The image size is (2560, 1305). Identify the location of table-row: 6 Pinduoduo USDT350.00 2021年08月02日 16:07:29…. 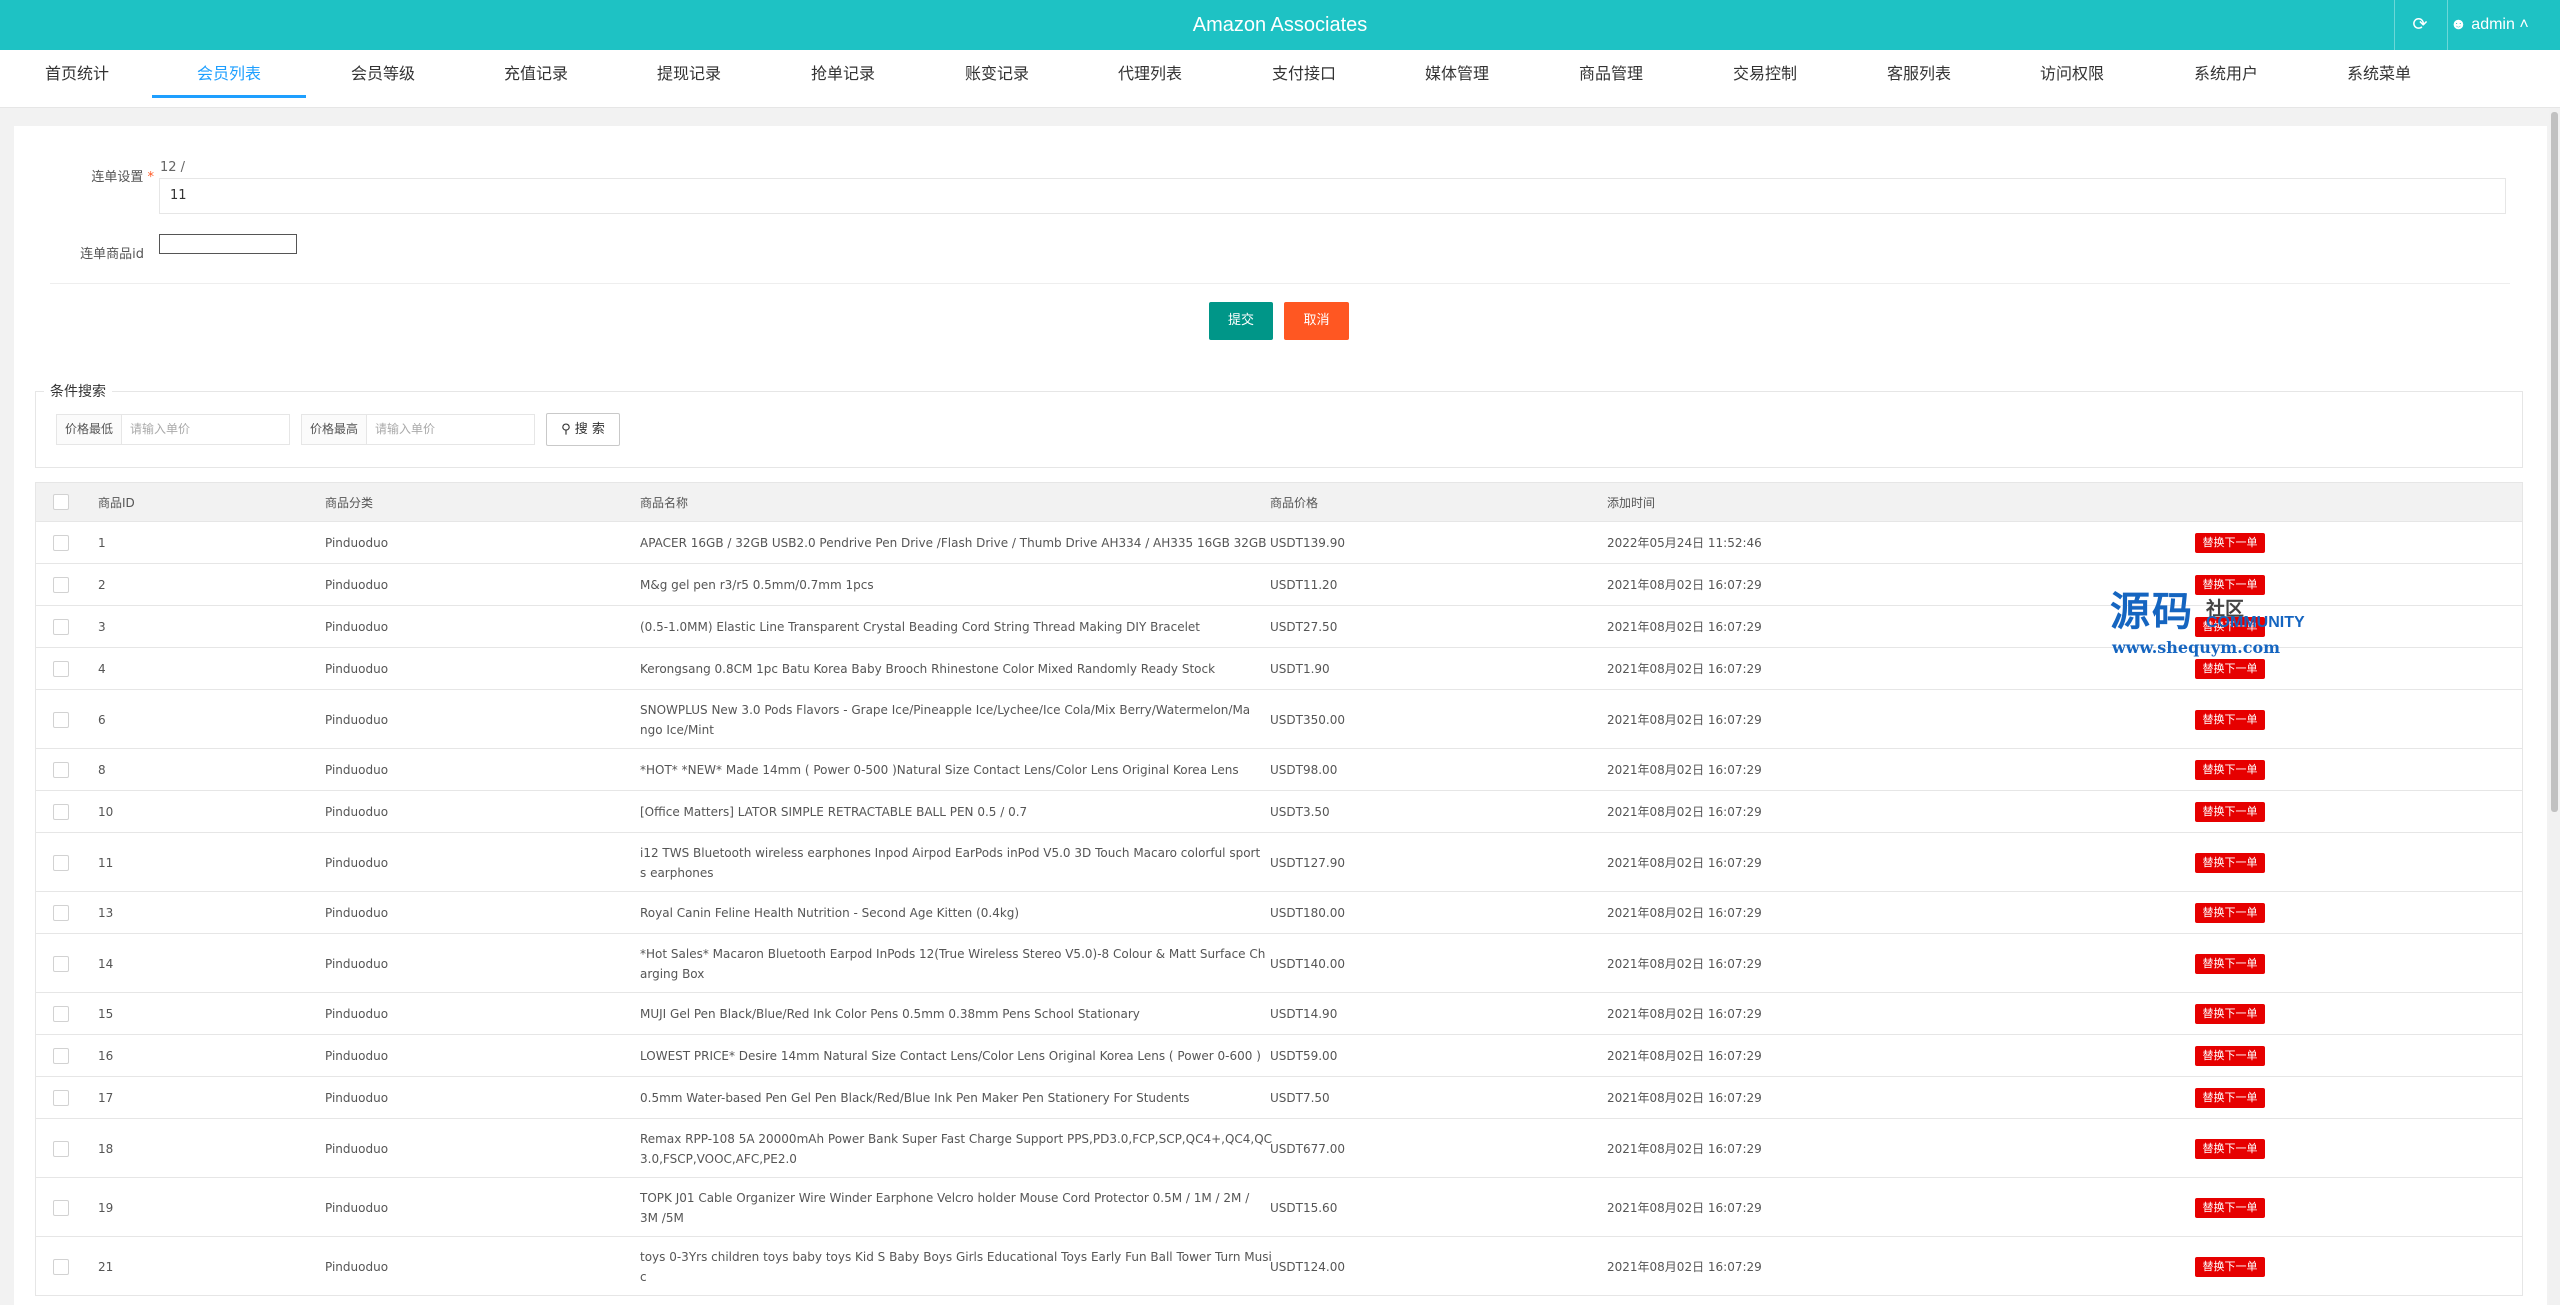
(1279, 719).